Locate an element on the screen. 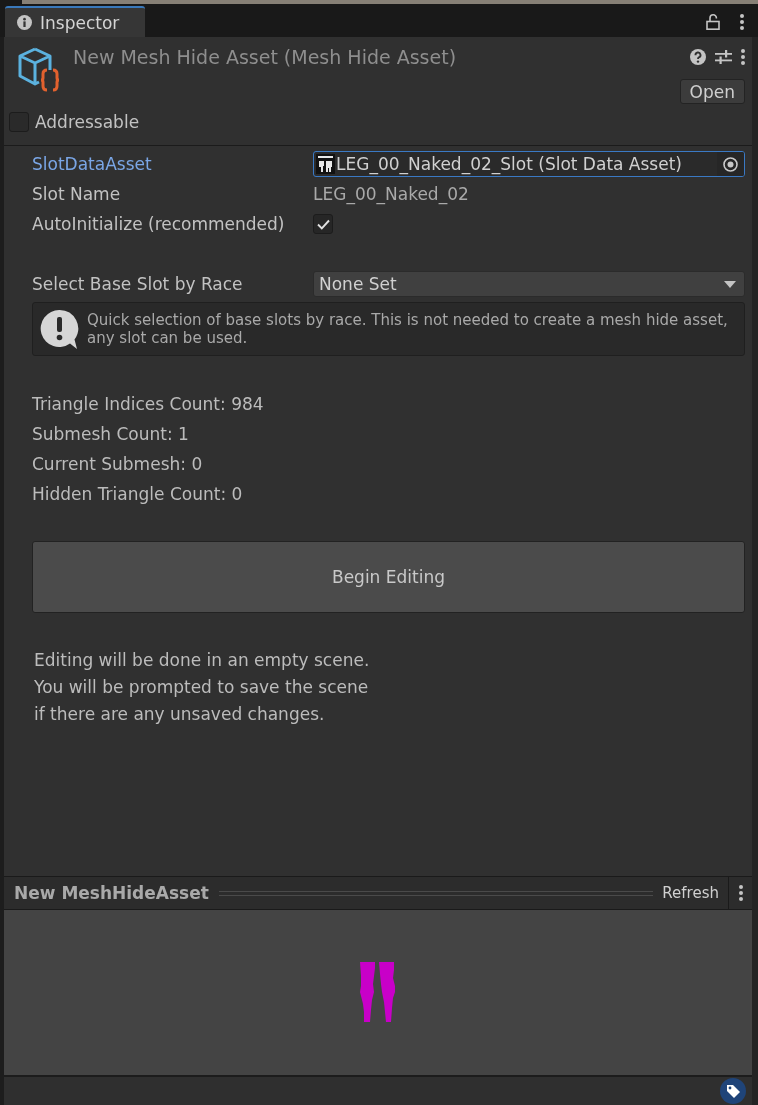 The height and width of the screenshot is (1105, 758). editing-note: Editing will be done in an empty scene. You will be prompted to save the scene if there are any unsaved changes. is located at coordinates (201, 687).